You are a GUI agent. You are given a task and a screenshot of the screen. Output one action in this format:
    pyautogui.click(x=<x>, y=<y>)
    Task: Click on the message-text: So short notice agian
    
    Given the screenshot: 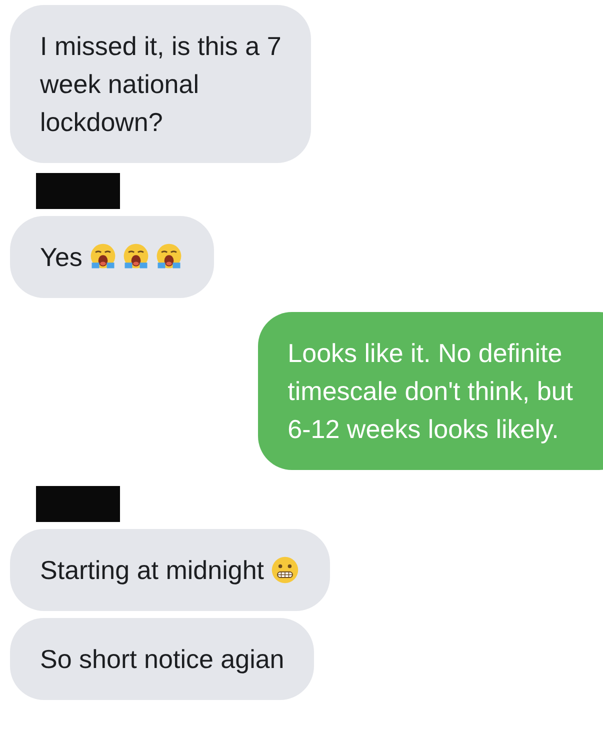 What is the action you would take?
    pyautogui.click(x=162, y=659)
    